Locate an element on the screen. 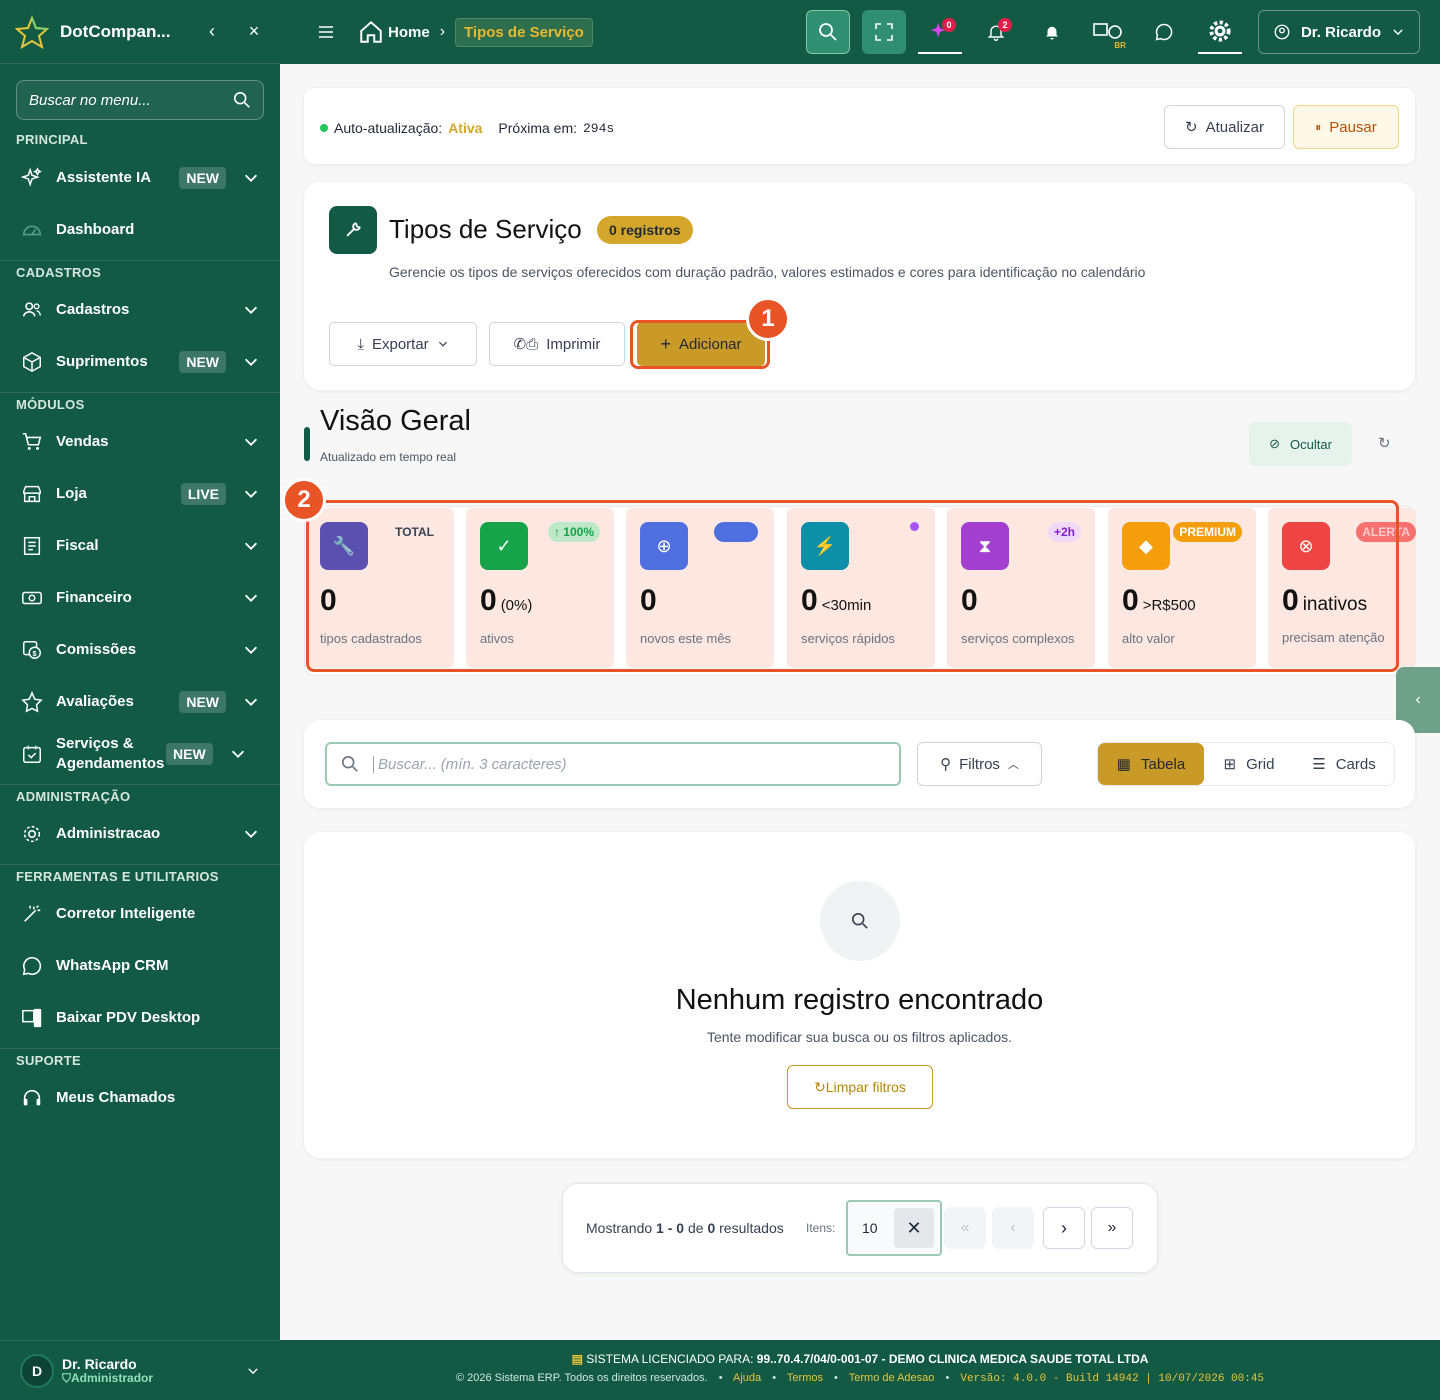 This screenshot has height=1400, width=1440. sidebar-item-label: Administracao is located at coordinates (108, 833).